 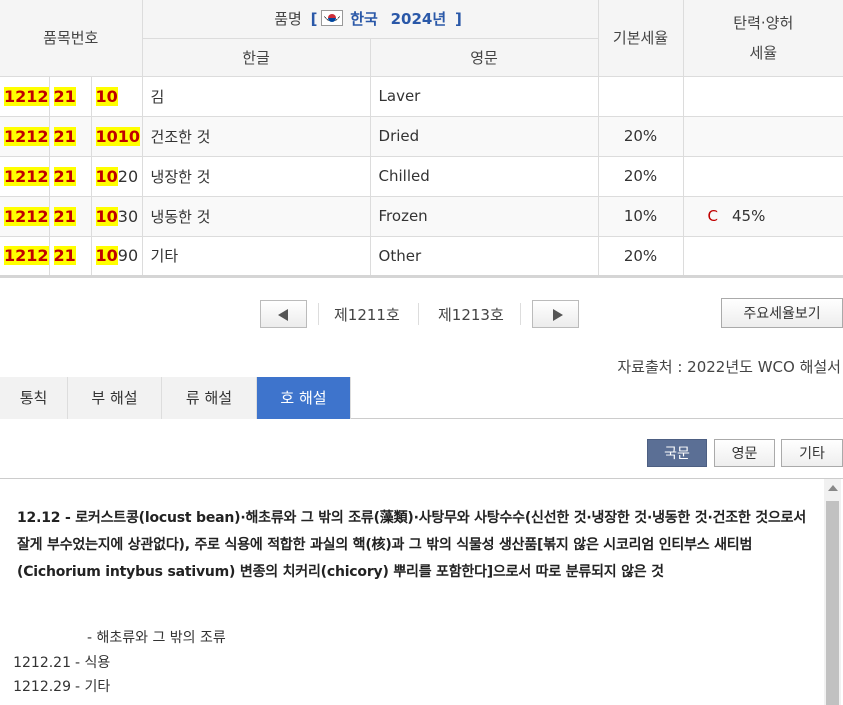 I want to click on flex-rate-header-line1: 탄력·양허, so click(x=763, y=22).